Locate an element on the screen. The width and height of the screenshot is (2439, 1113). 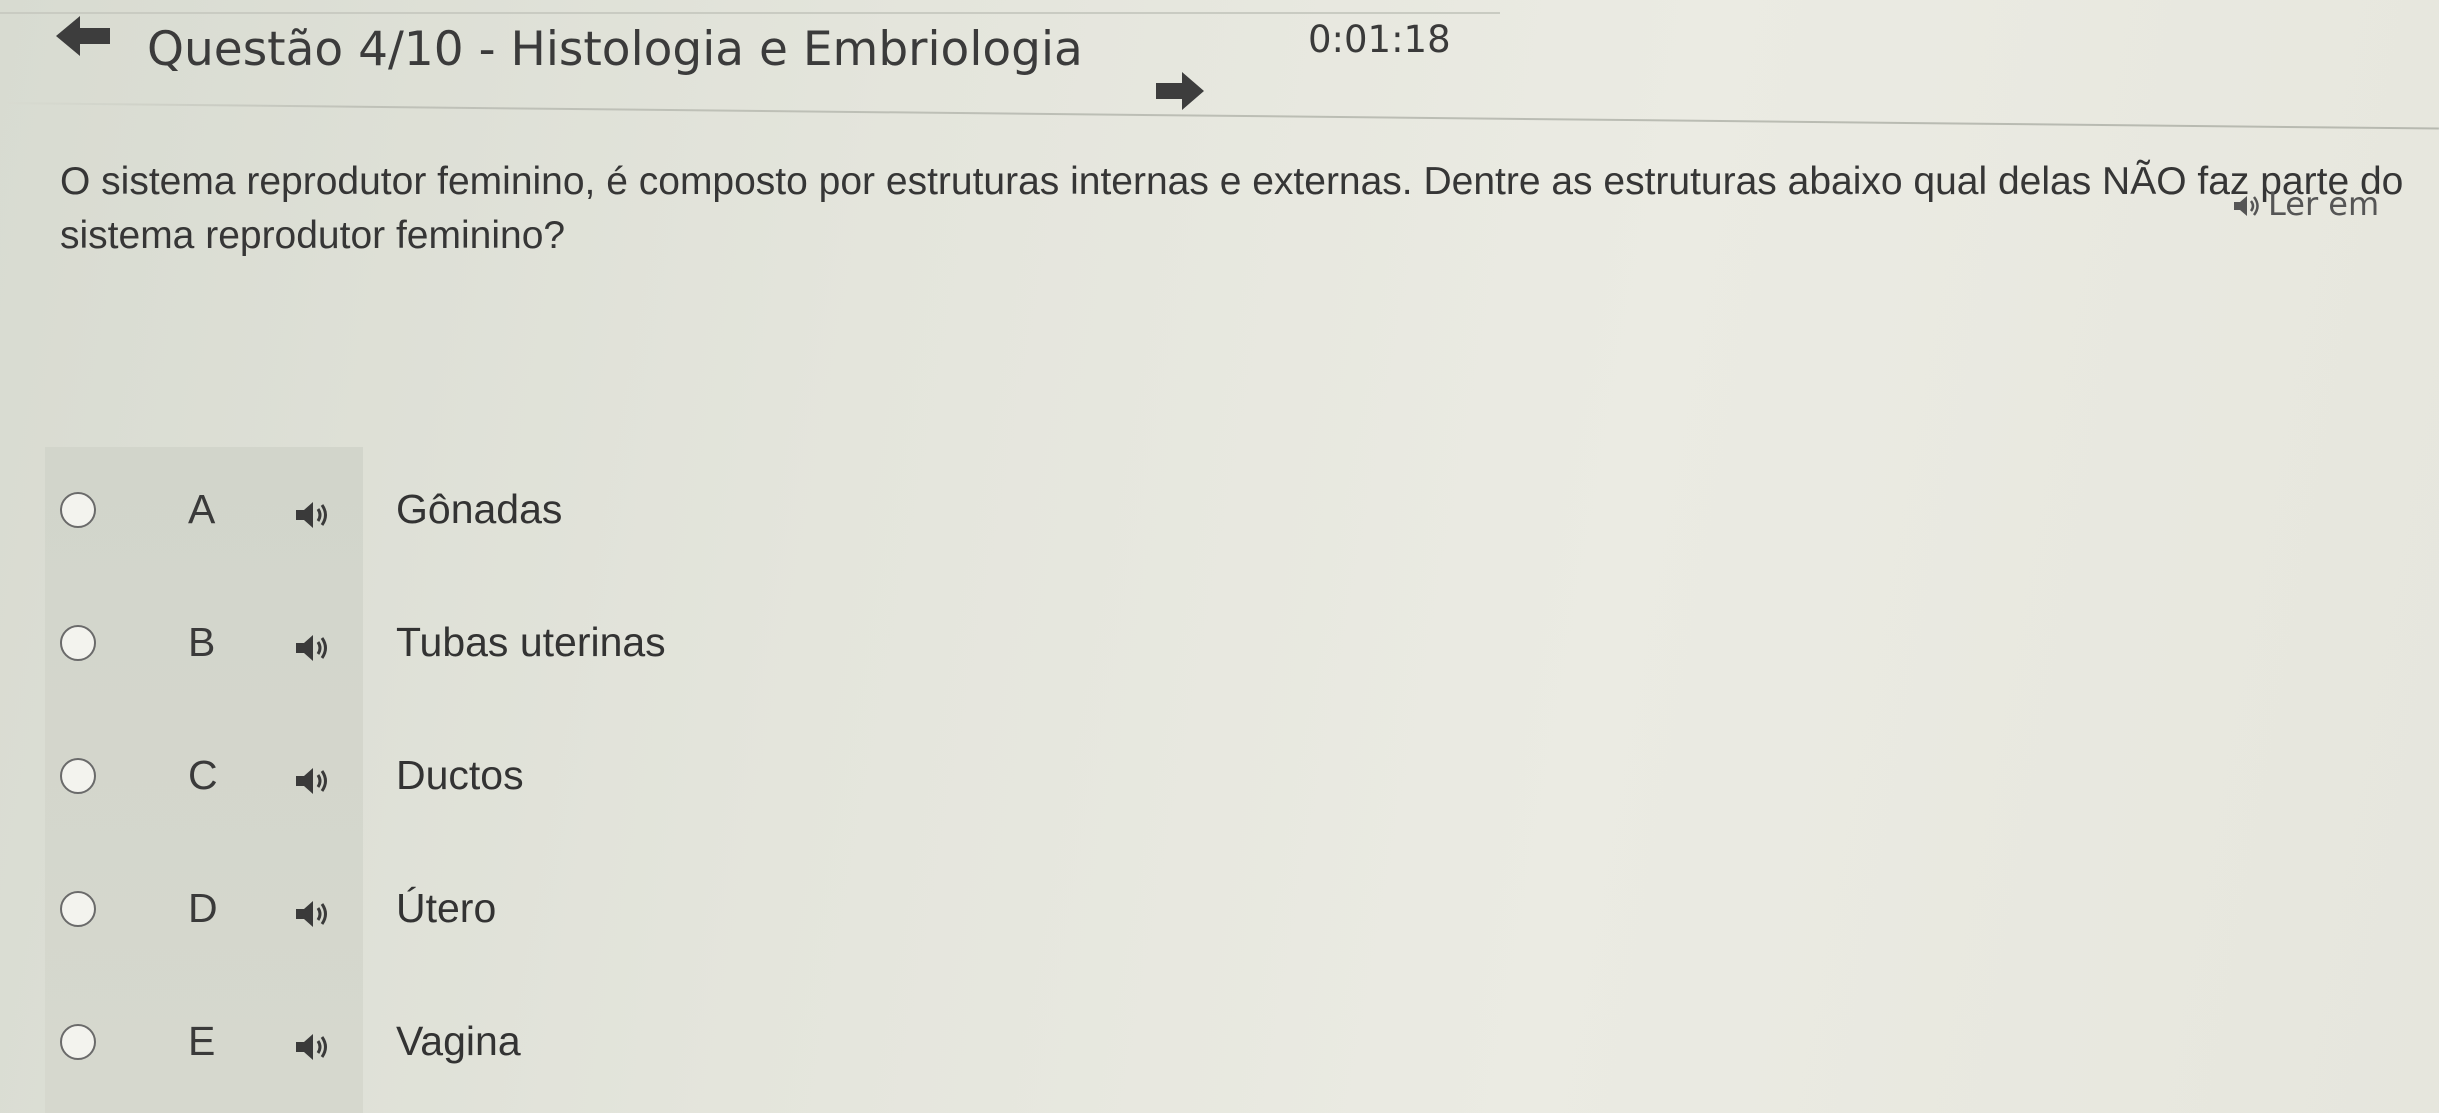
read-aloud-label: Ler em is located at coordinates (2324, 204).